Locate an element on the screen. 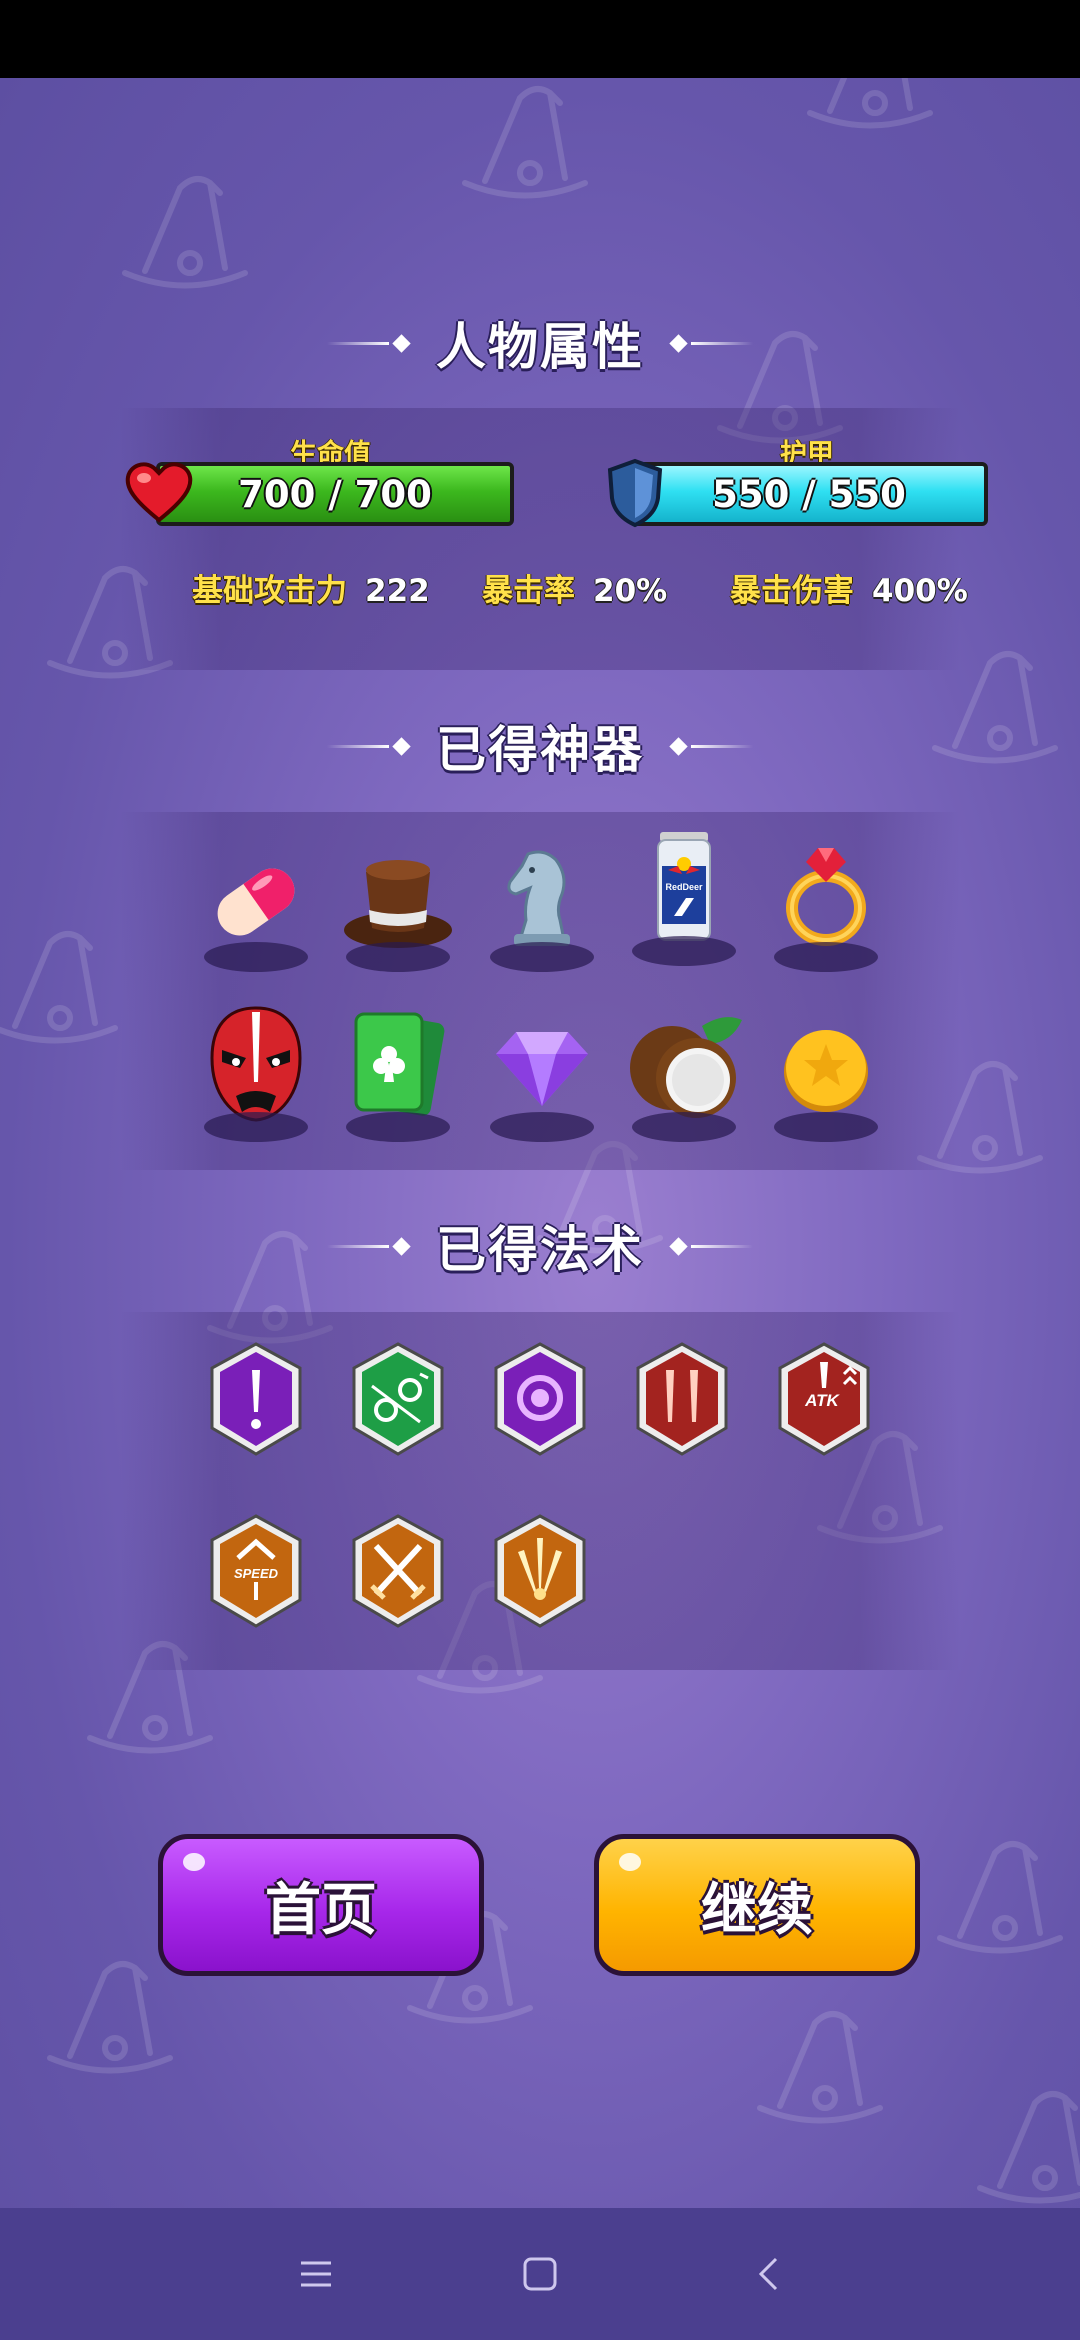 This screenshot has height=2340, width=1080. attributes-panel is located at coordinates (540, 539).